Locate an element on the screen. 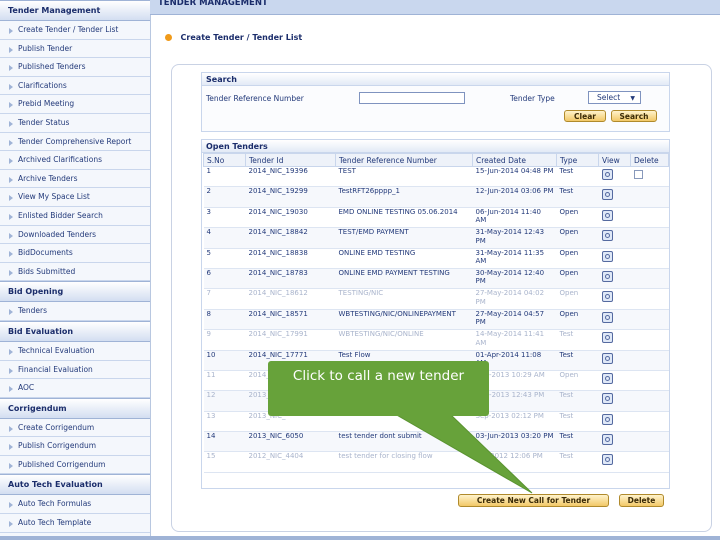 This screenshot has height=540, width=720. search-title-bar is located at coordinates (435, 79).